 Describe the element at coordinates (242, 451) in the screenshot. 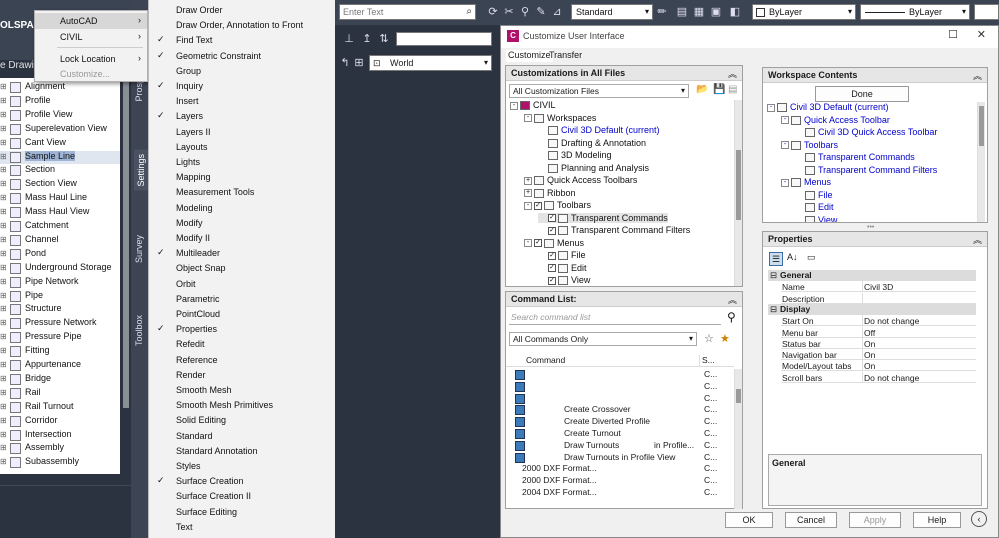

I see `toolbar-menu-item: Standard Annotation` at that location.